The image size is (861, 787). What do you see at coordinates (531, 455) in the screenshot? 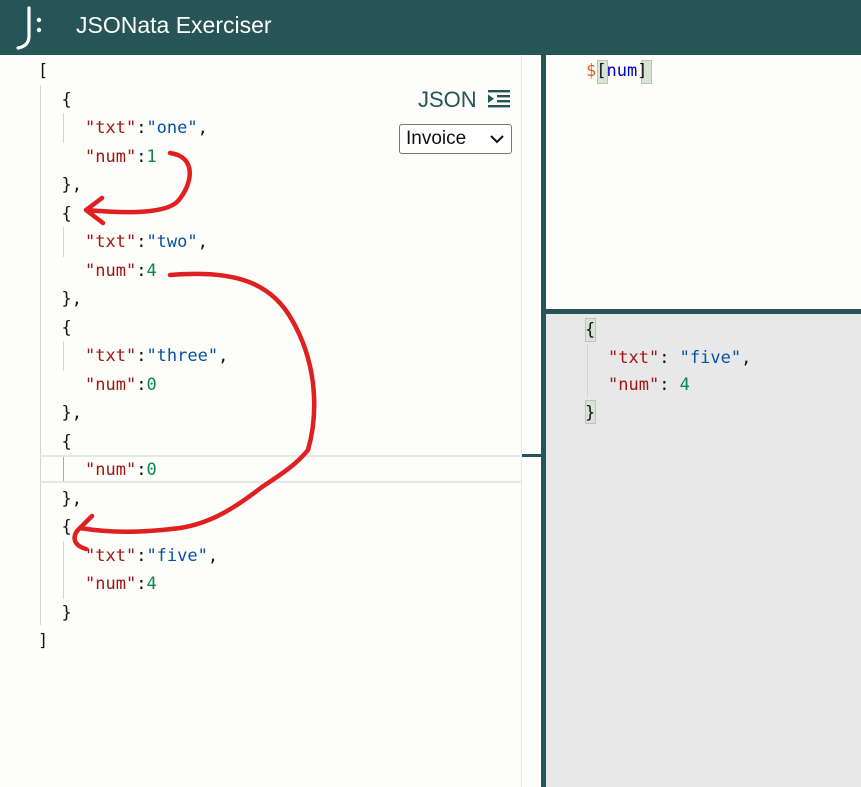
I see `vertical-splitter-grip` at bounding box center [531, 455].